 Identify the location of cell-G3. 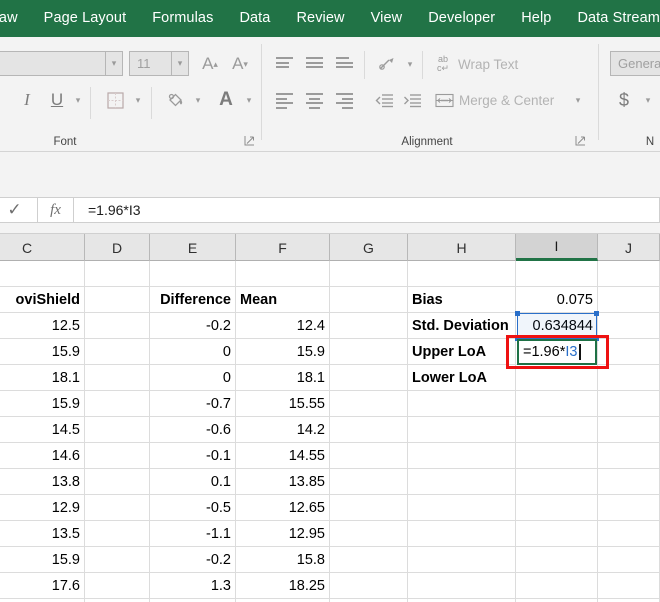
(369, 325).